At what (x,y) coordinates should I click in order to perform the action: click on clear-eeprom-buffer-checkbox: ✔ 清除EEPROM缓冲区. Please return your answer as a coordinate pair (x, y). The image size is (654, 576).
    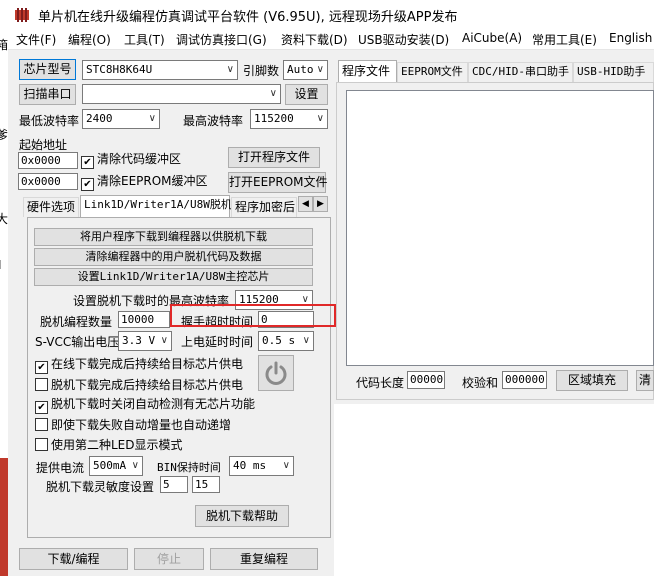
    Looking at the image, I should click on (144, 183).